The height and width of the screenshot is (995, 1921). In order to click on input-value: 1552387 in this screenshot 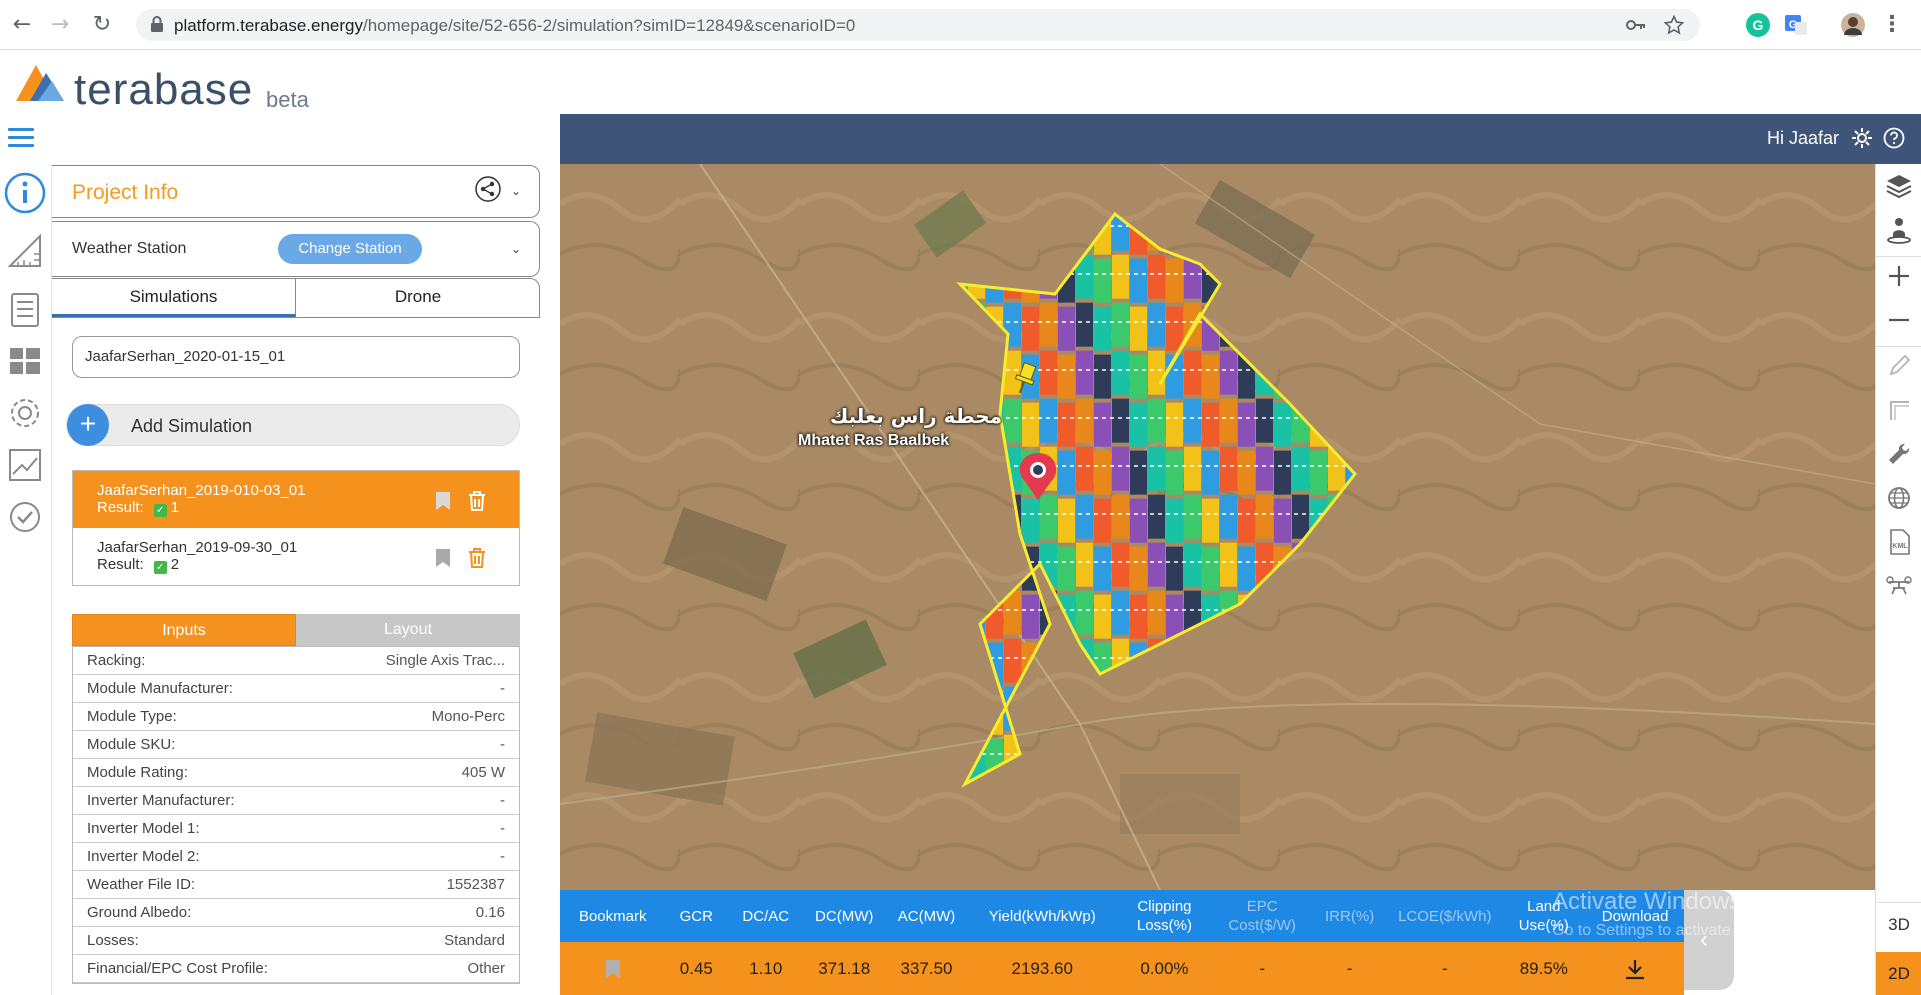, I will do `click(475, 884)`.